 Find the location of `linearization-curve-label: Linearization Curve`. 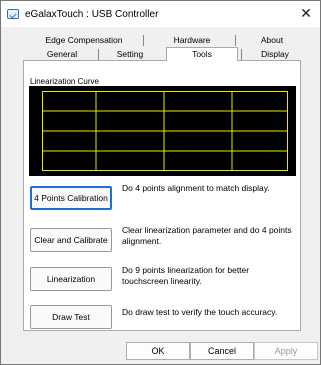

linearization-curve-label: Linearization Curve is located at coordinates (64, 81).